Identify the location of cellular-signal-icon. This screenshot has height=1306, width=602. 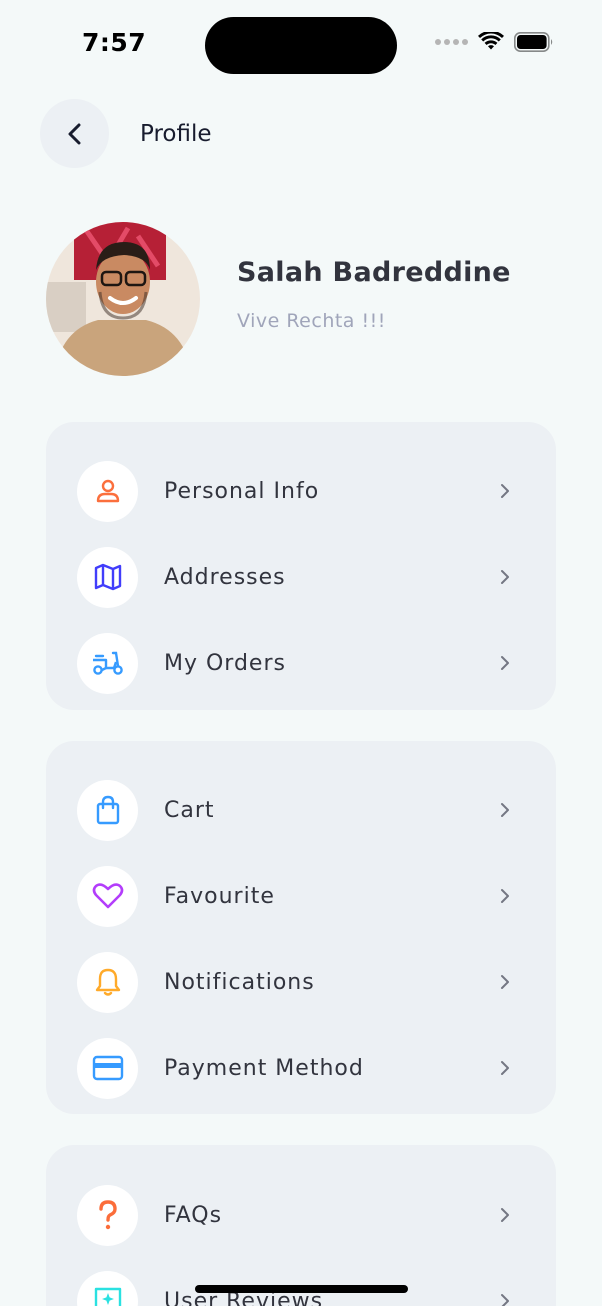
(451, 42).